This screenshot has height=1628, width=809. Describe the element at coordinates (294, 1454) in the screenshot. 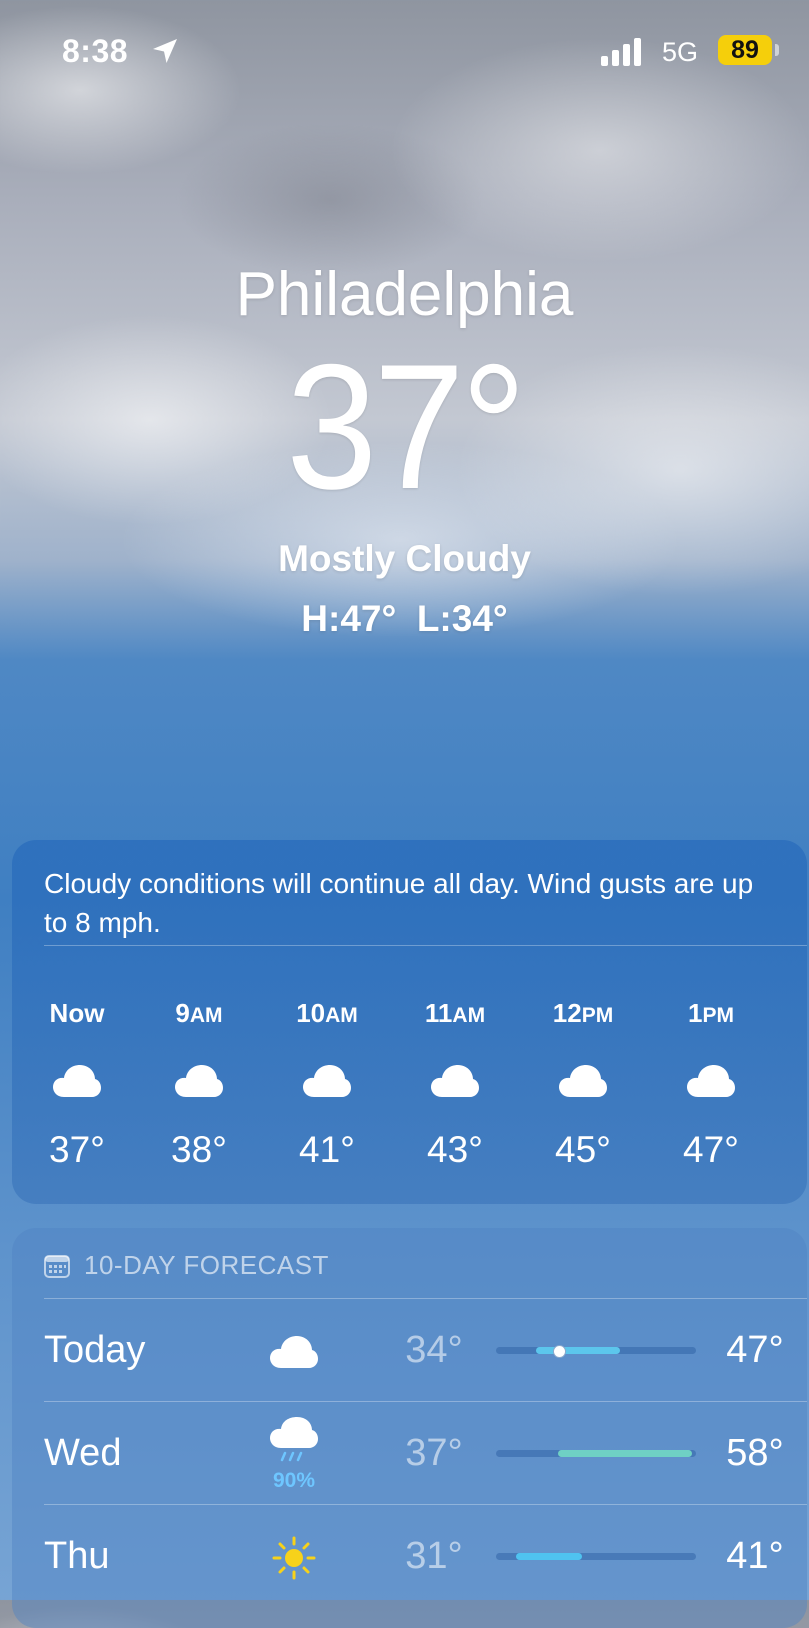

I see `cloud-rain-icon: 90%` at that location.